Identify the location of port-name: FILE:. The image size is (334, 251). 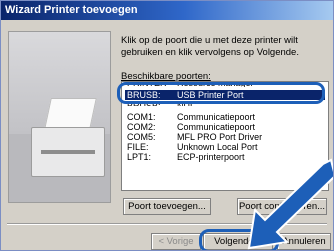
(138, 147).